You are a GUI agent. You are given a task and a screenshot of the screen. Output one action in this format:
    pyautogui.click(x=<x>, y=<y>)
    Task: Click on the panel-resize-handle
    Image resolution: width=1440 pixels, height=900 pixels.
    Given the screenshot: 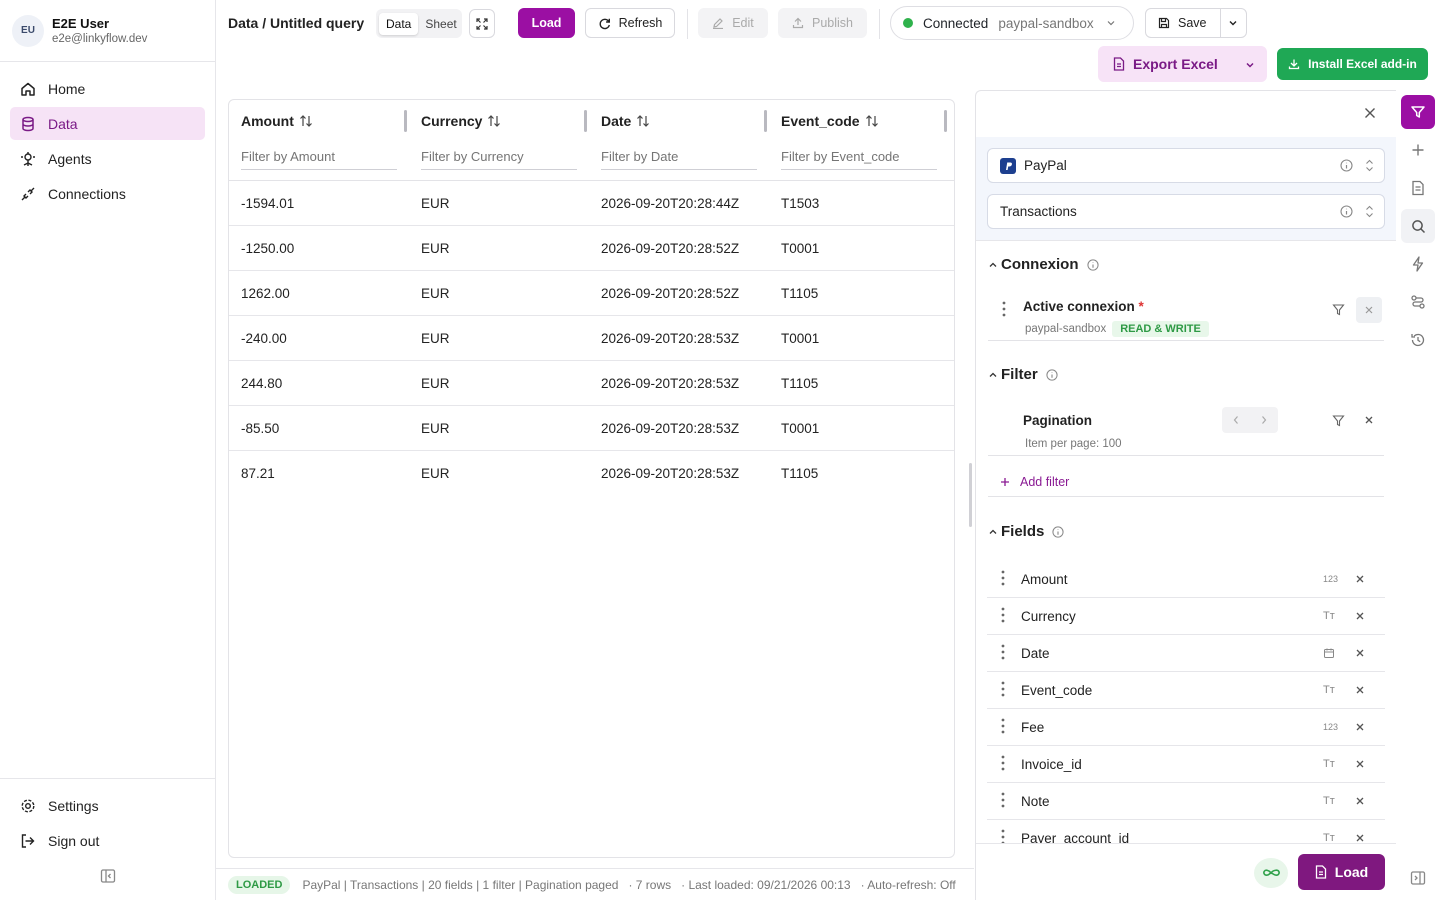 What is the action you would take?
    pyautogui.click(x=970, y=495)
    